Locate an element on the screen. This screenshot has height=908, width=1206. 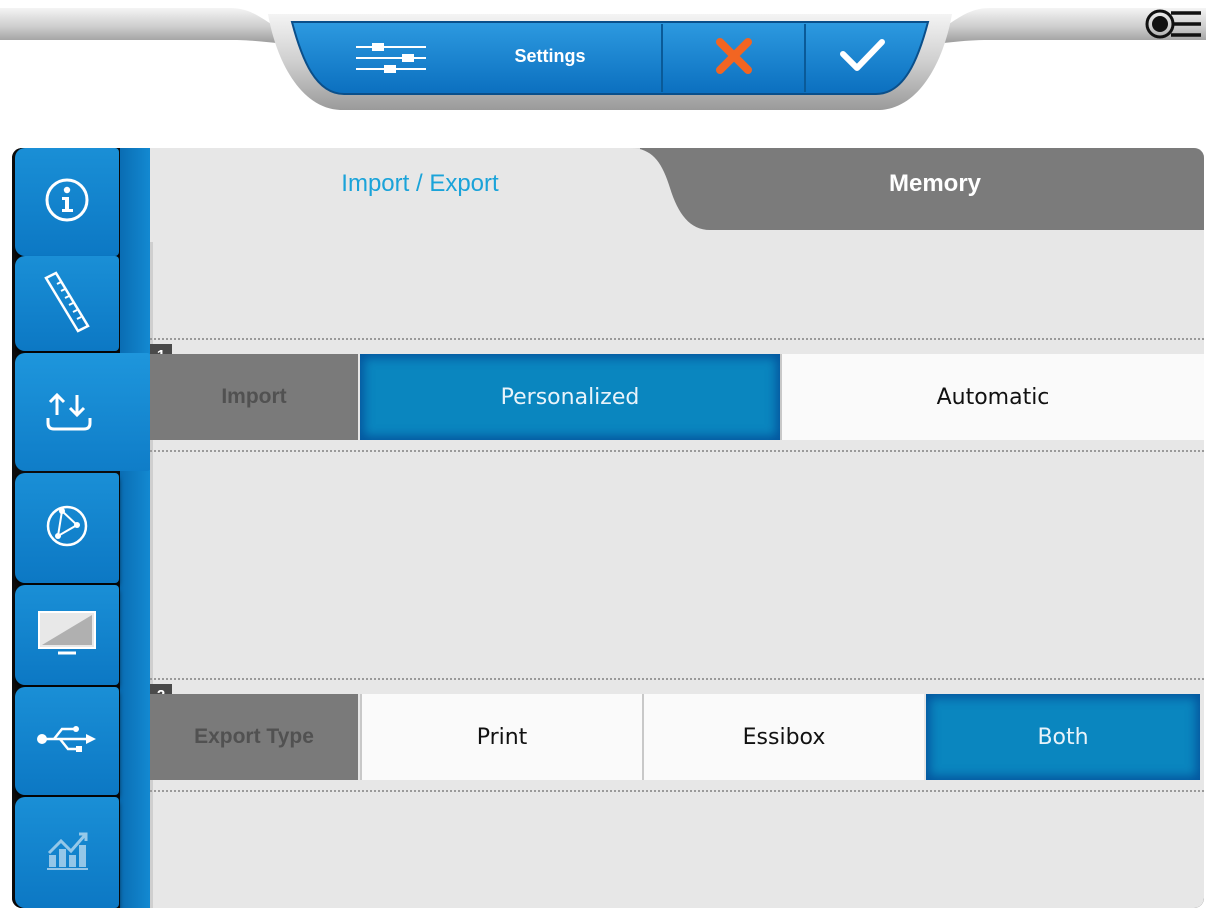
info-icon is located at coordinates (67, 202).